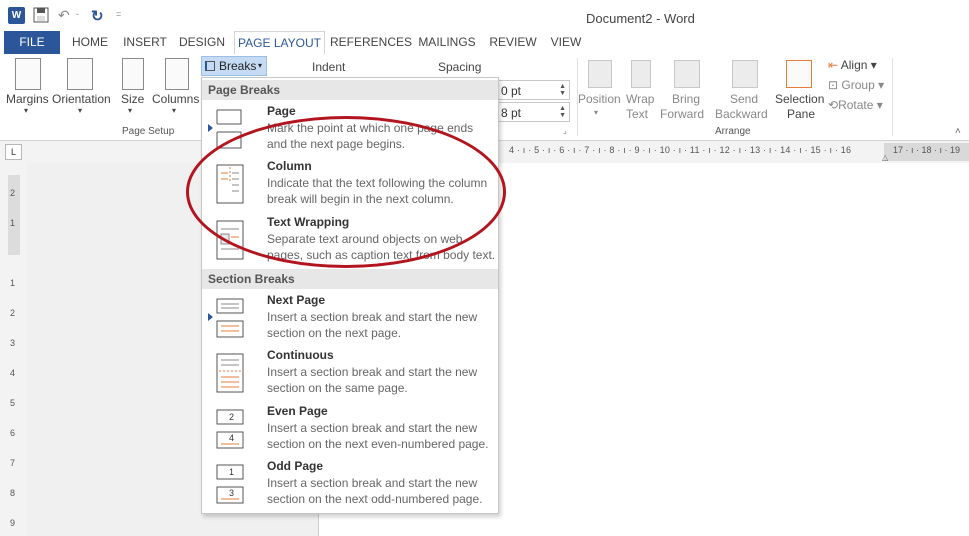 This screenshot has height=536, width=969. I want to click on vruler-tick: 9, so click(13, 523).